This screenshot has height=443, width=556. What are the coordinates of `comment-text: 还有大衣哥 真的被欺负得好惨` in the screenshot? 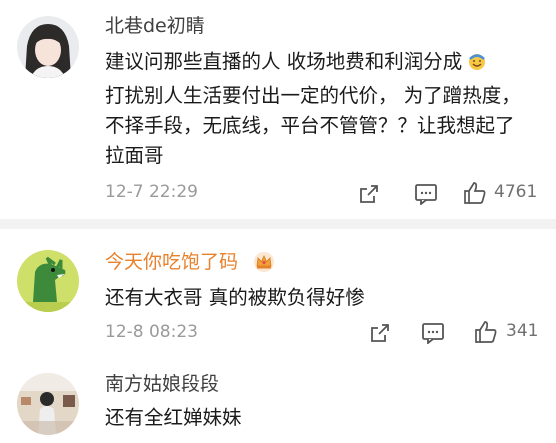 It's located at (235, 297).